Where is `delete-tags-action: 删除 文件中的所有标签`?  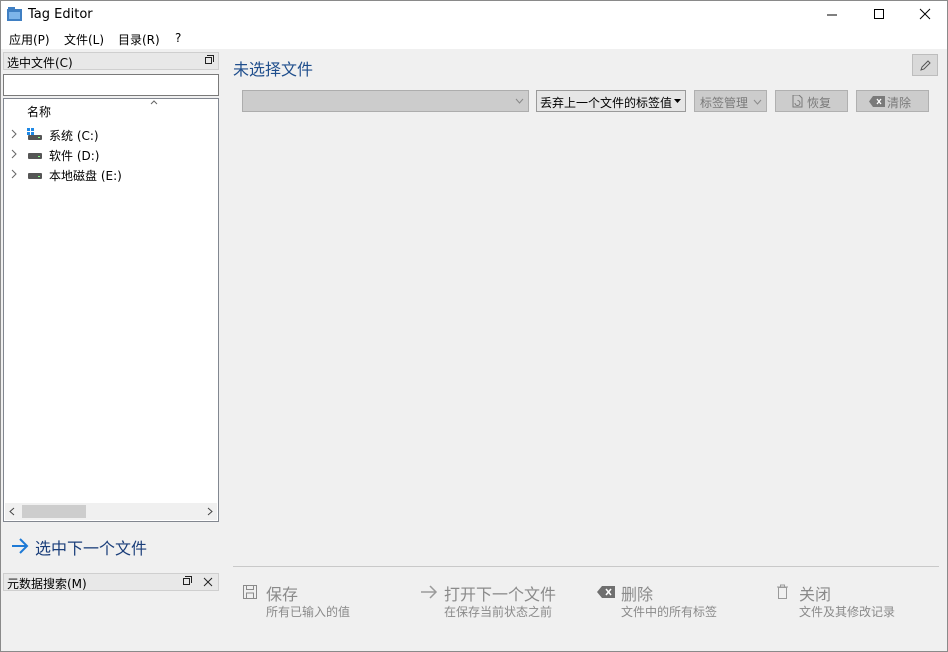 delete-tags-action: 删除 文件中的所有标签 is located at coordinates (677, 601).